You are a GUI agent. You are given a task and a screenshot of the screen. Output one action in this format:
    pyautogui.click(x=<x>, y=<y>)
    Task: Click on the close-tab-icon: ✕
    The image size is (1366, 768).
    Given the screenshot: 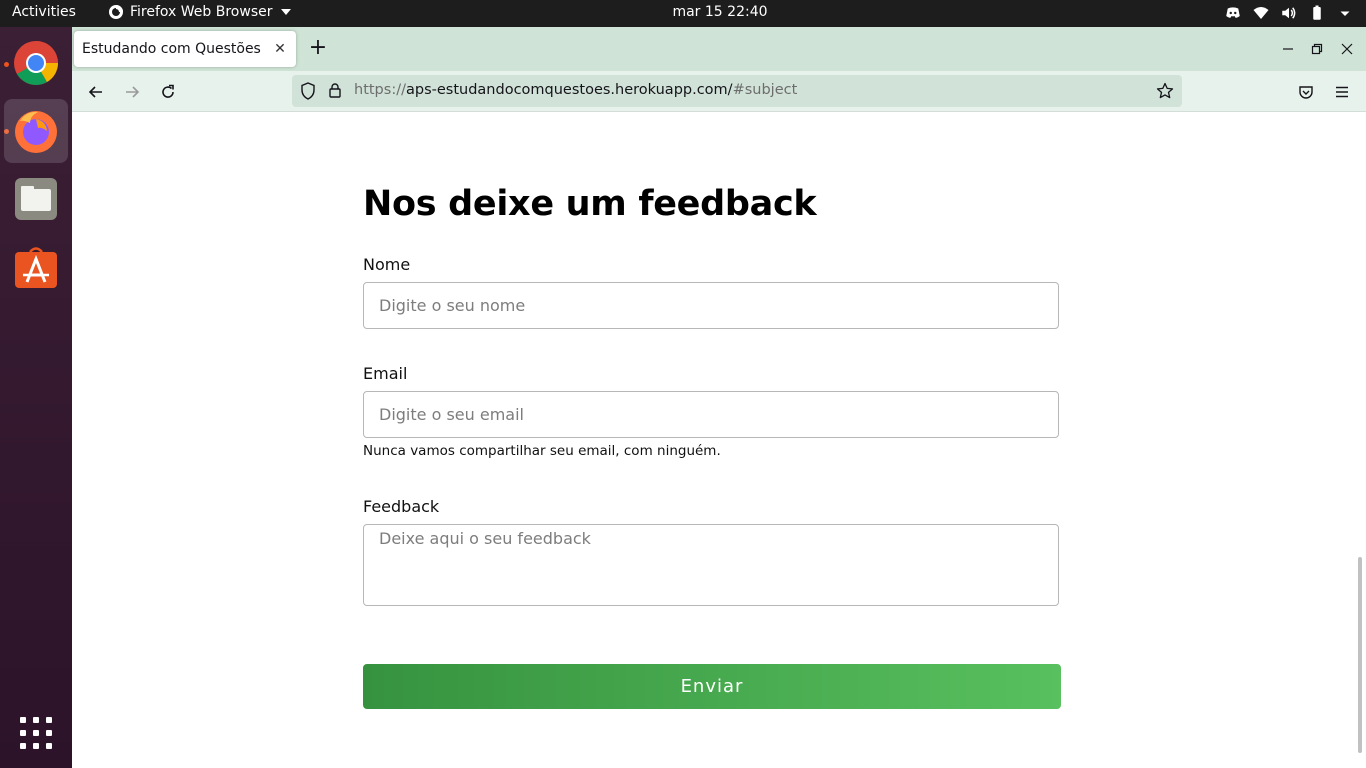 What is the action you would take?
    pyautogui.click(x=280, y=49)
    